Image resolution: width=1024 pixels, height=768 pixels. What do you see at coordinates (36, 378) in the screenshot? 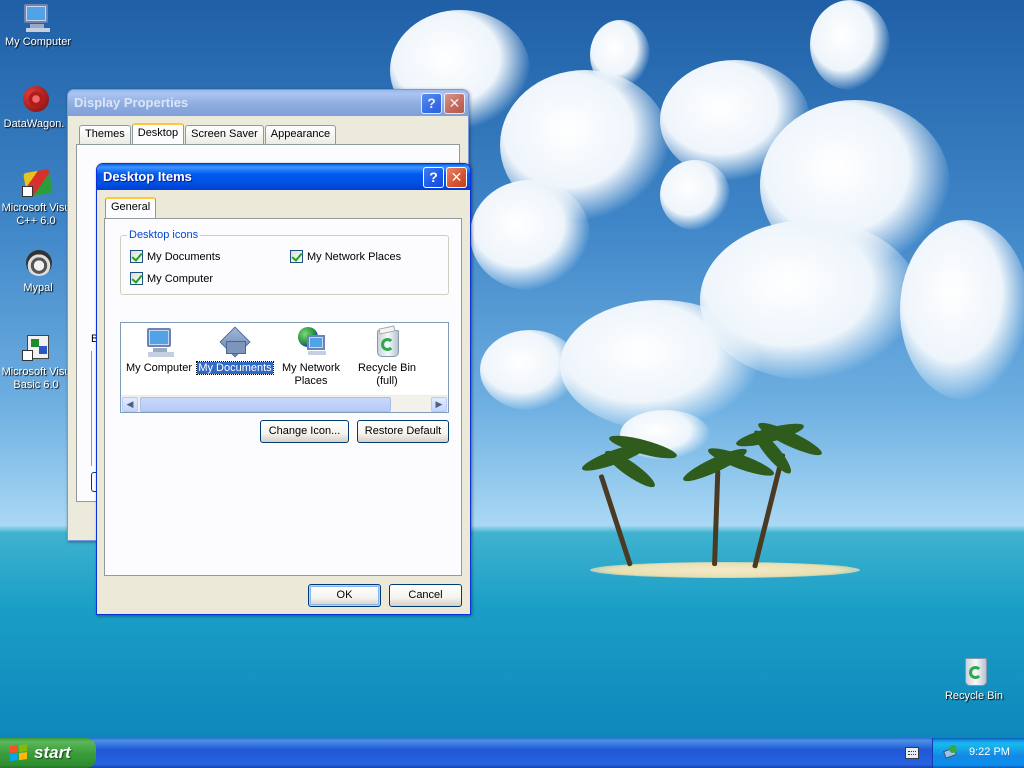
I see `desktop-icon-label: Microsoft Visu Basic 6.0` at bounding box center [36, 378].